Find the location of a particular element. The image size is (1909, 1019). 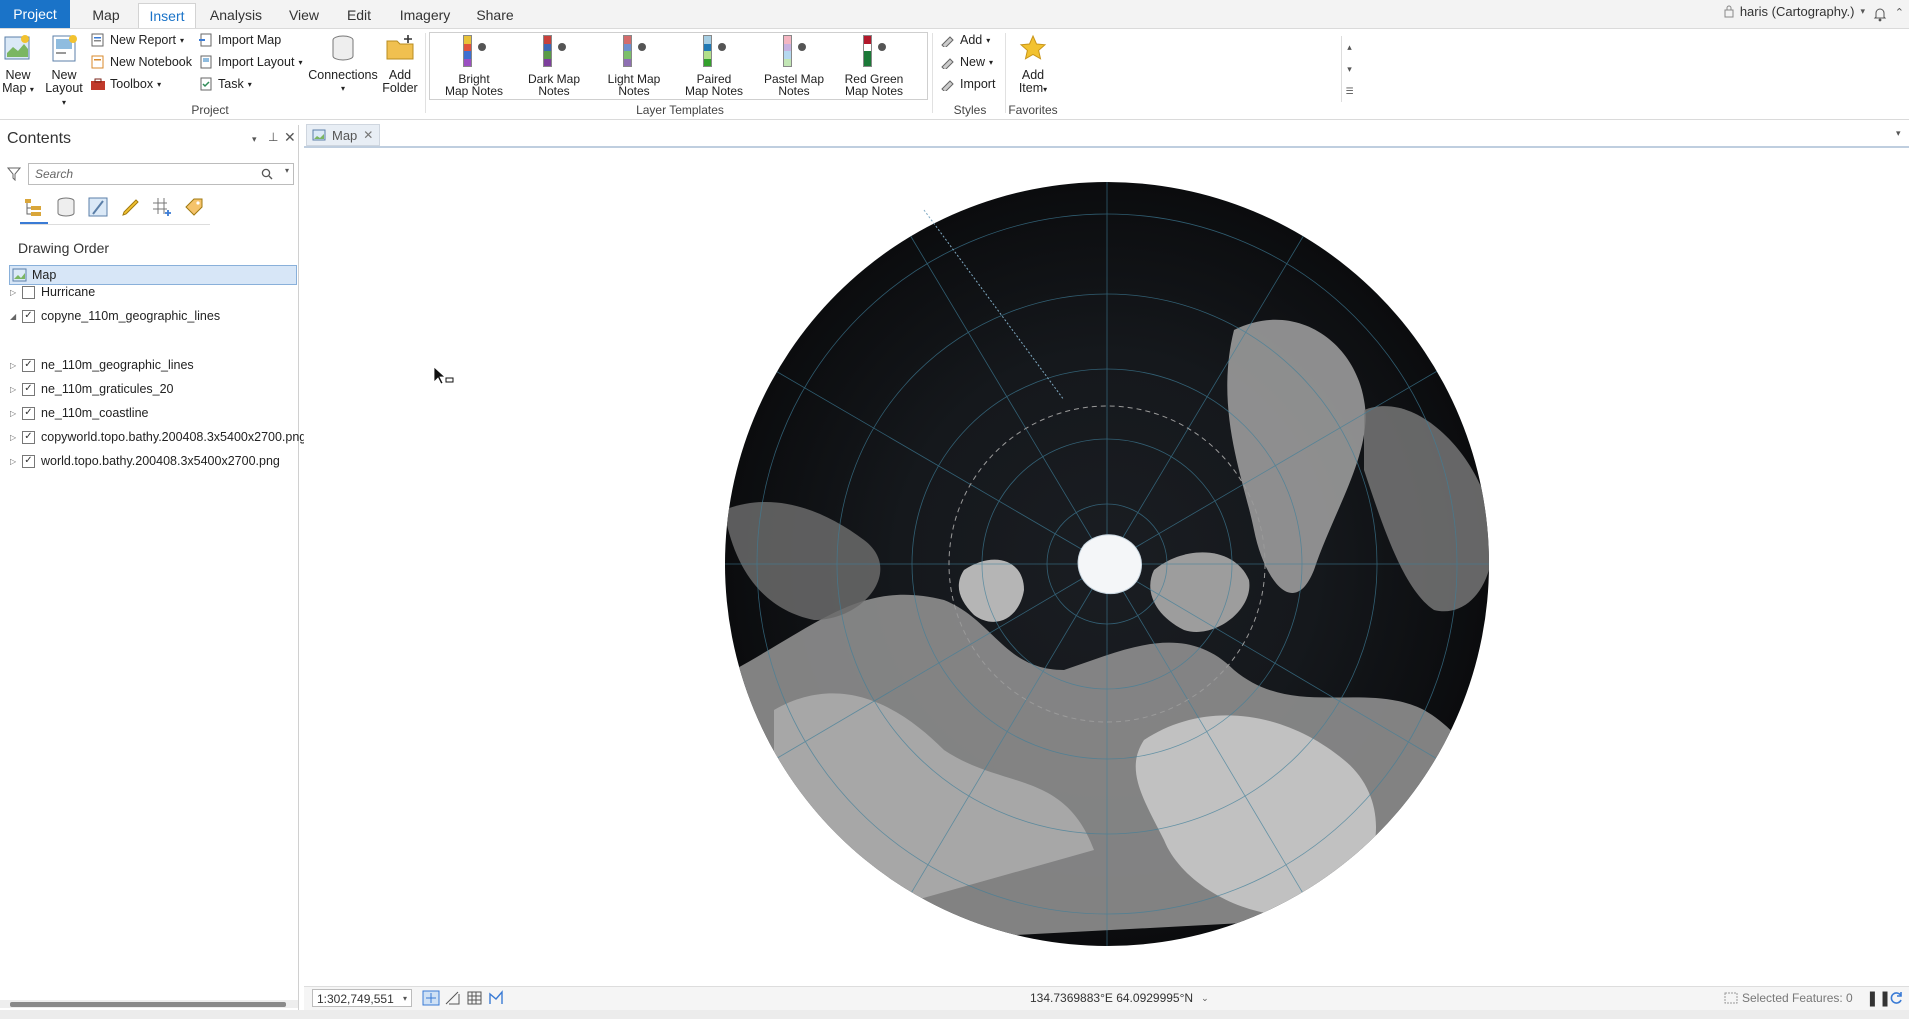

style-new-button: New ▾ is located at coordinates (966, 62).